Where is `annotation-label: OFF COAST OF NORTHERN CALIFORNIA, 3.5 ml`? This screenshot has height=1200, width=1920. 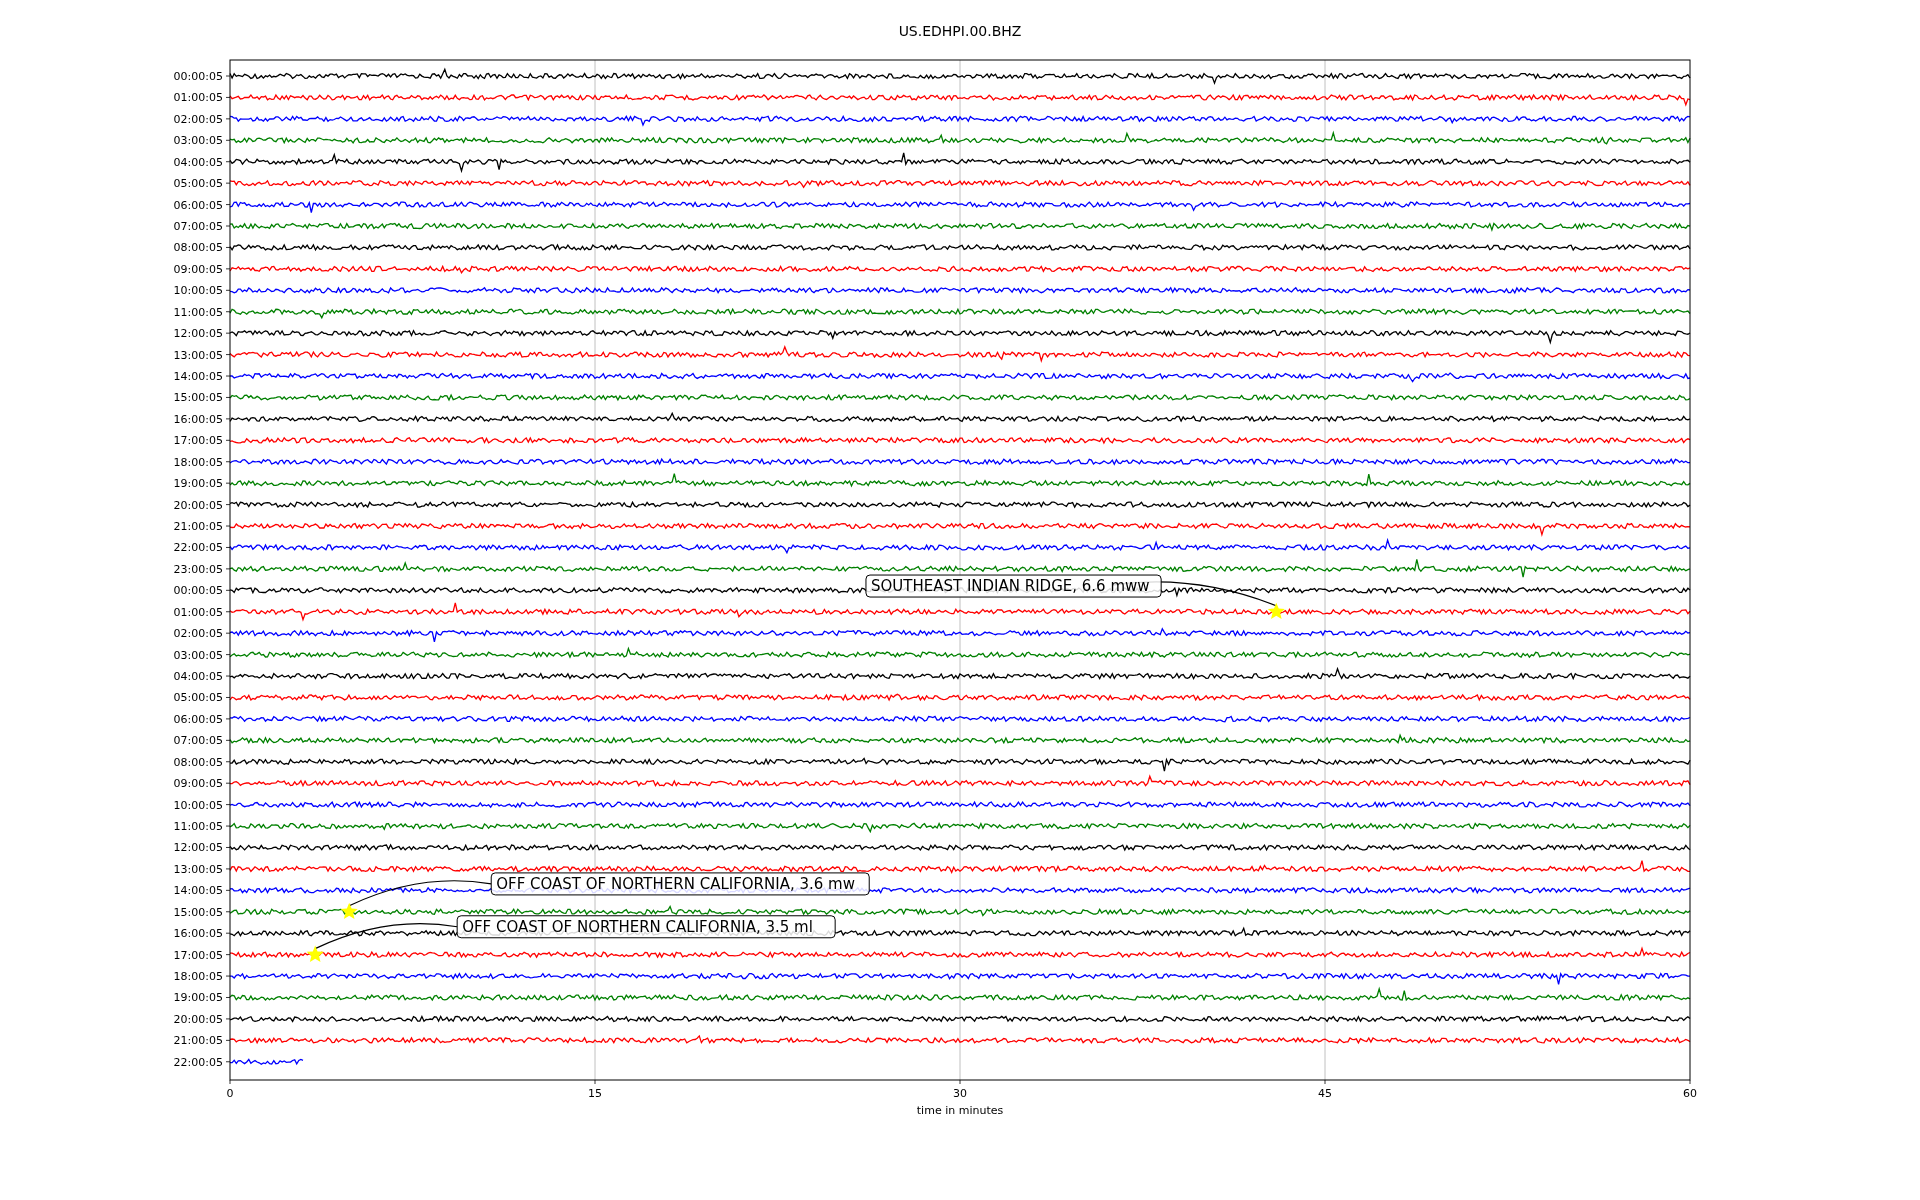 annotation-label: OFF COAST OF NORTHERN CALIFORNIA, 3.5 ml is located at coordinates (646, 927).